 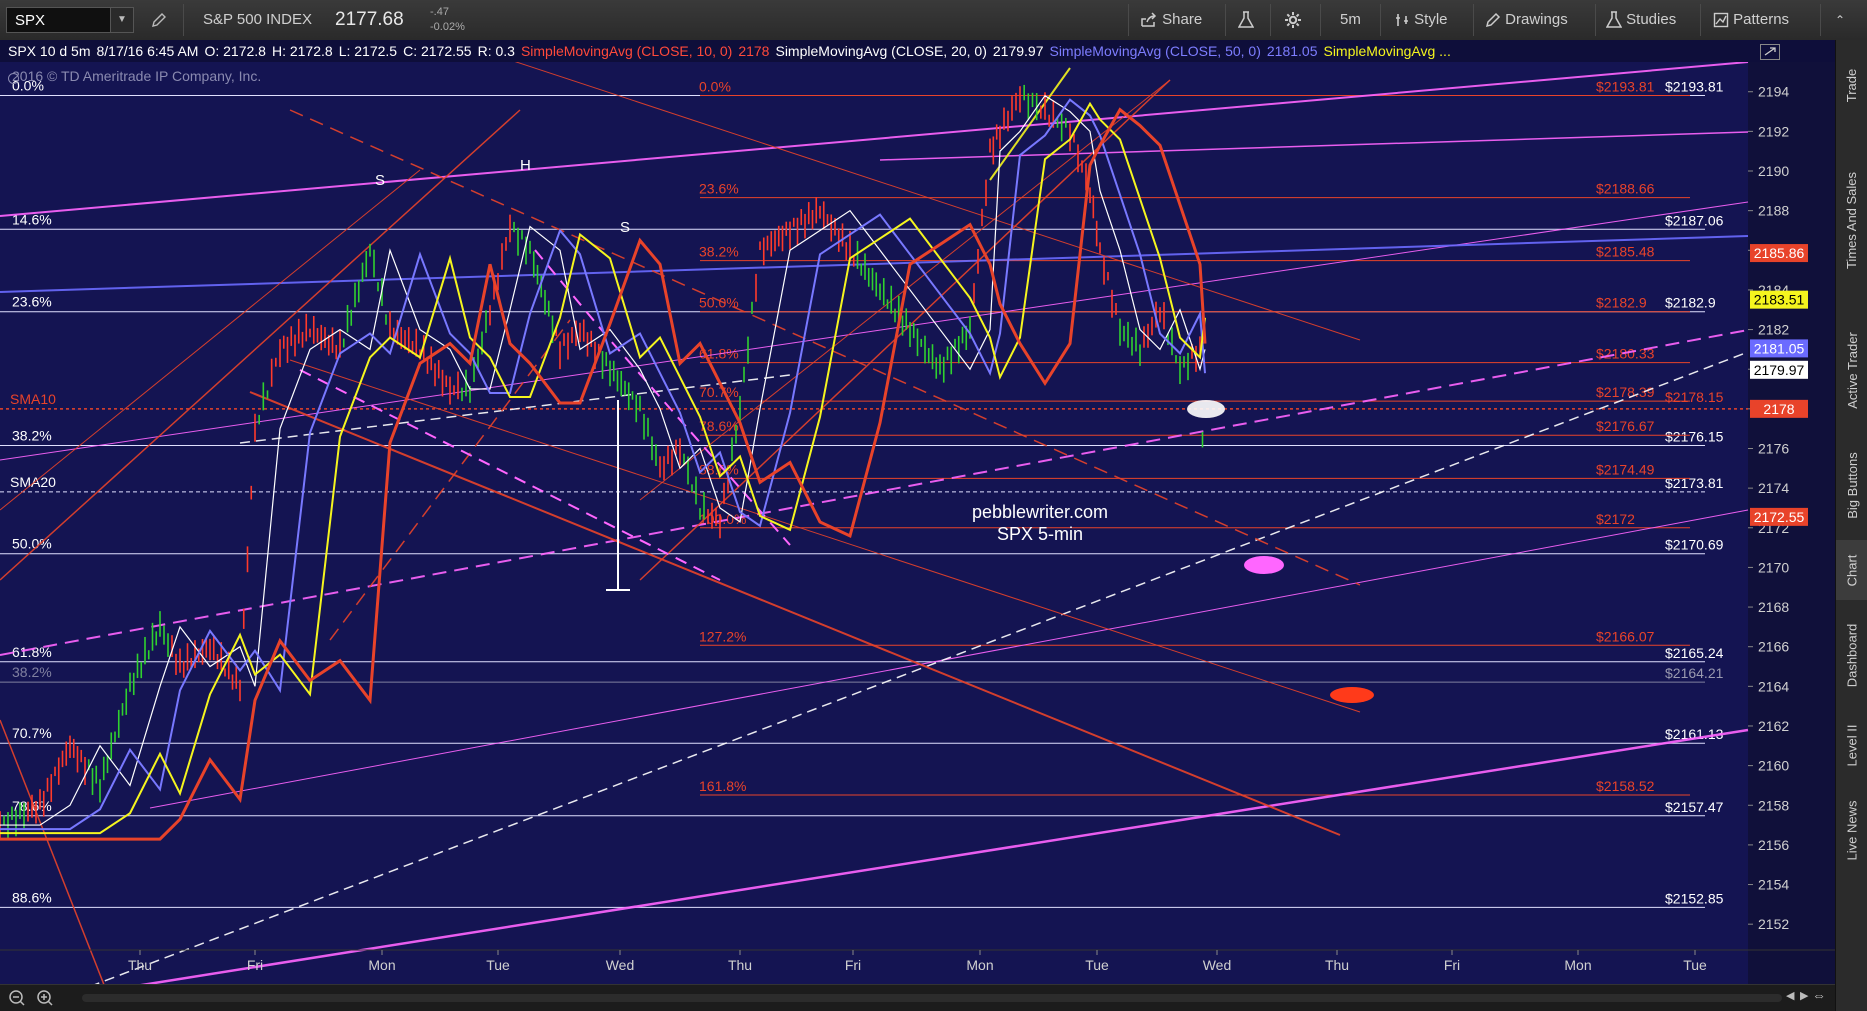 I want to click on bar-open: O: 2172.8, so click(x=235, y=51).